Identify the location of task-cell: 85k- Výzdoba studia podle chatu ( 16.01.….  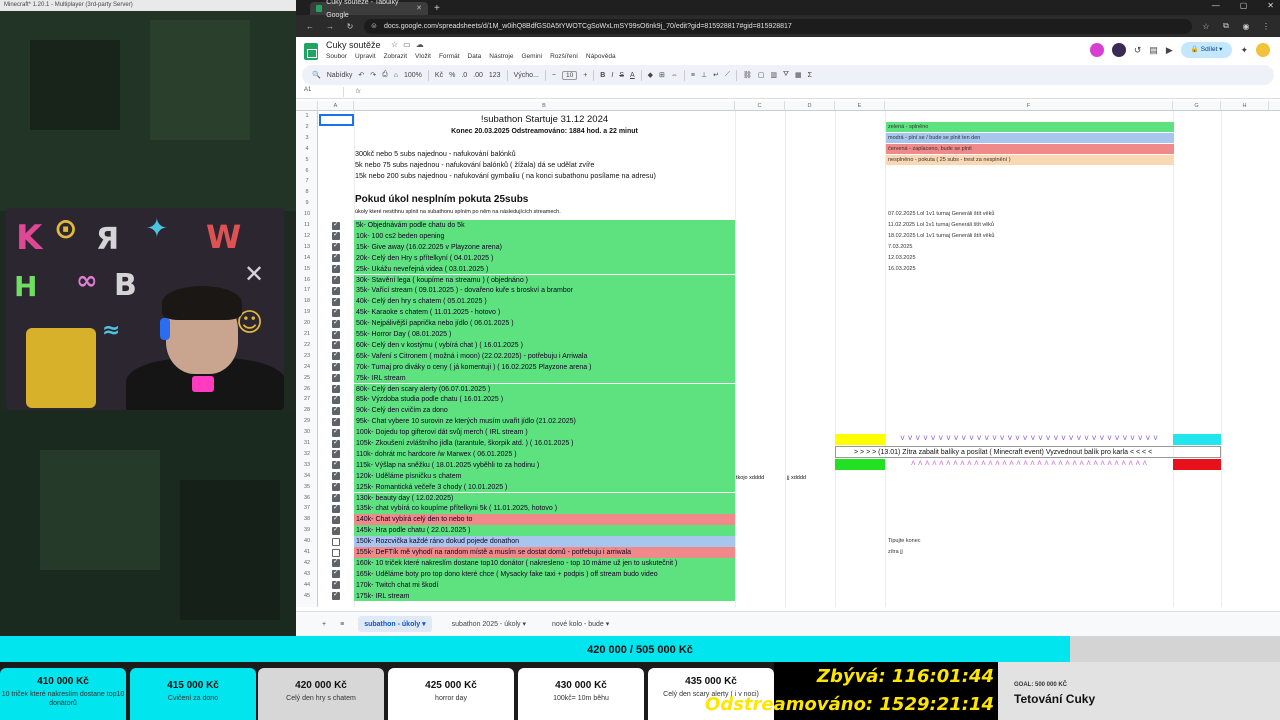
(544, 400).